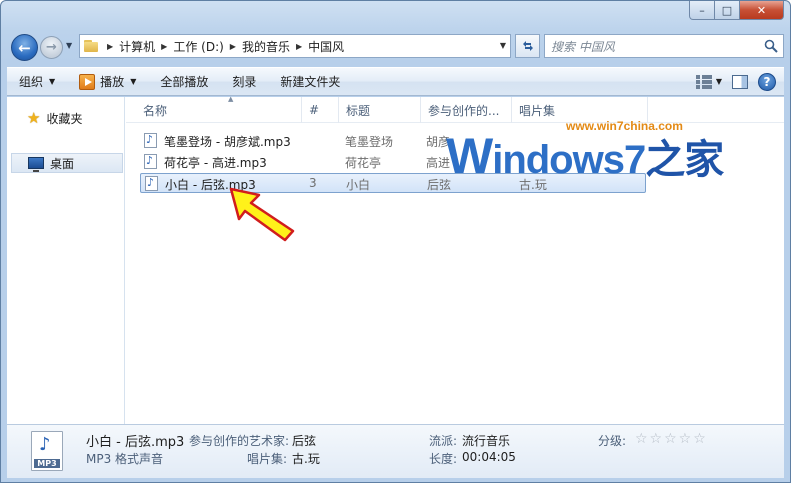 This screenshot has width=791, height=483. Describe the element at coordinates (239, 441) in the screenshot. I see `details-artist-label: 参与创作的艺术家:` at that location.